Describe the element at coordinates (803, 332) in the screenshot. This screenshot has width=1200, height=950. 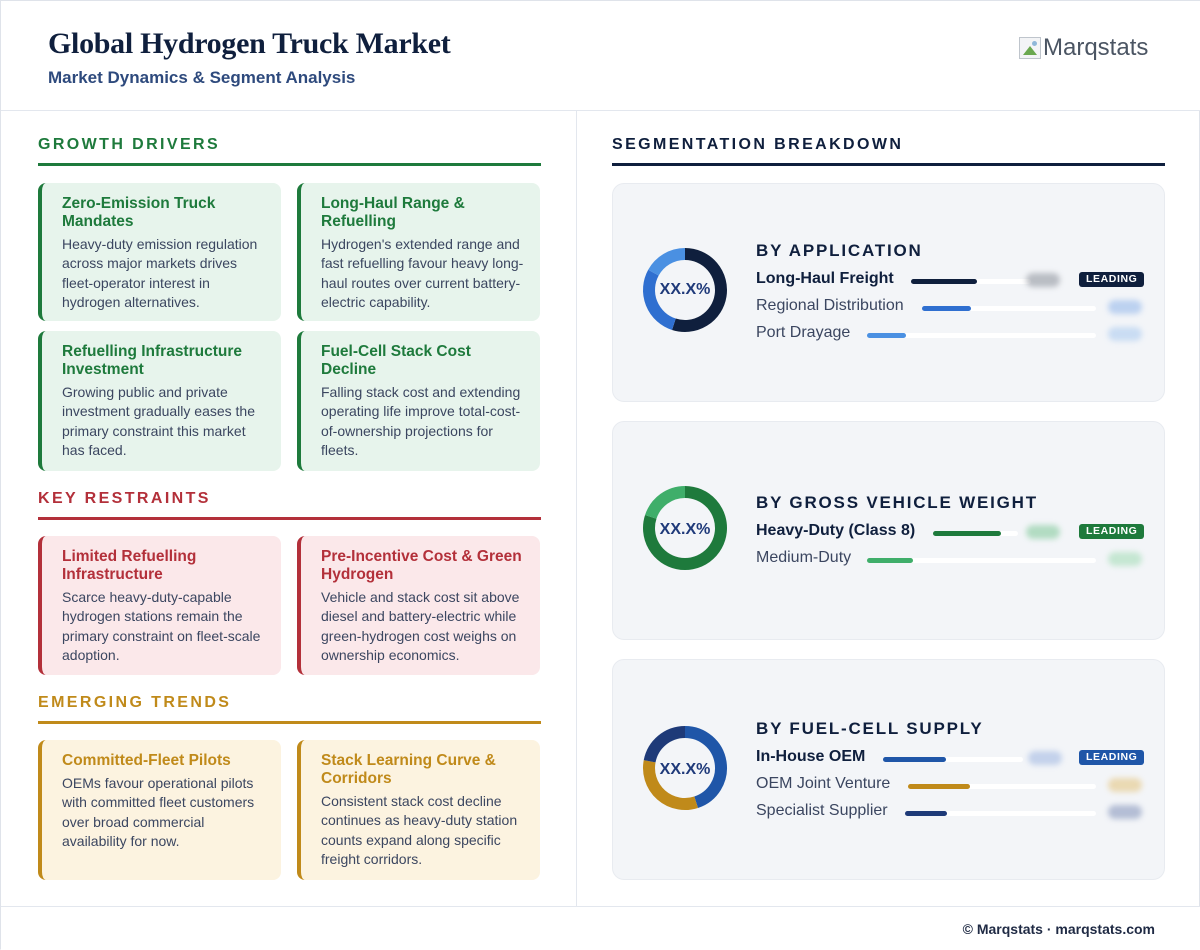
I see `segment-row-label: Port Drayage` at that location.